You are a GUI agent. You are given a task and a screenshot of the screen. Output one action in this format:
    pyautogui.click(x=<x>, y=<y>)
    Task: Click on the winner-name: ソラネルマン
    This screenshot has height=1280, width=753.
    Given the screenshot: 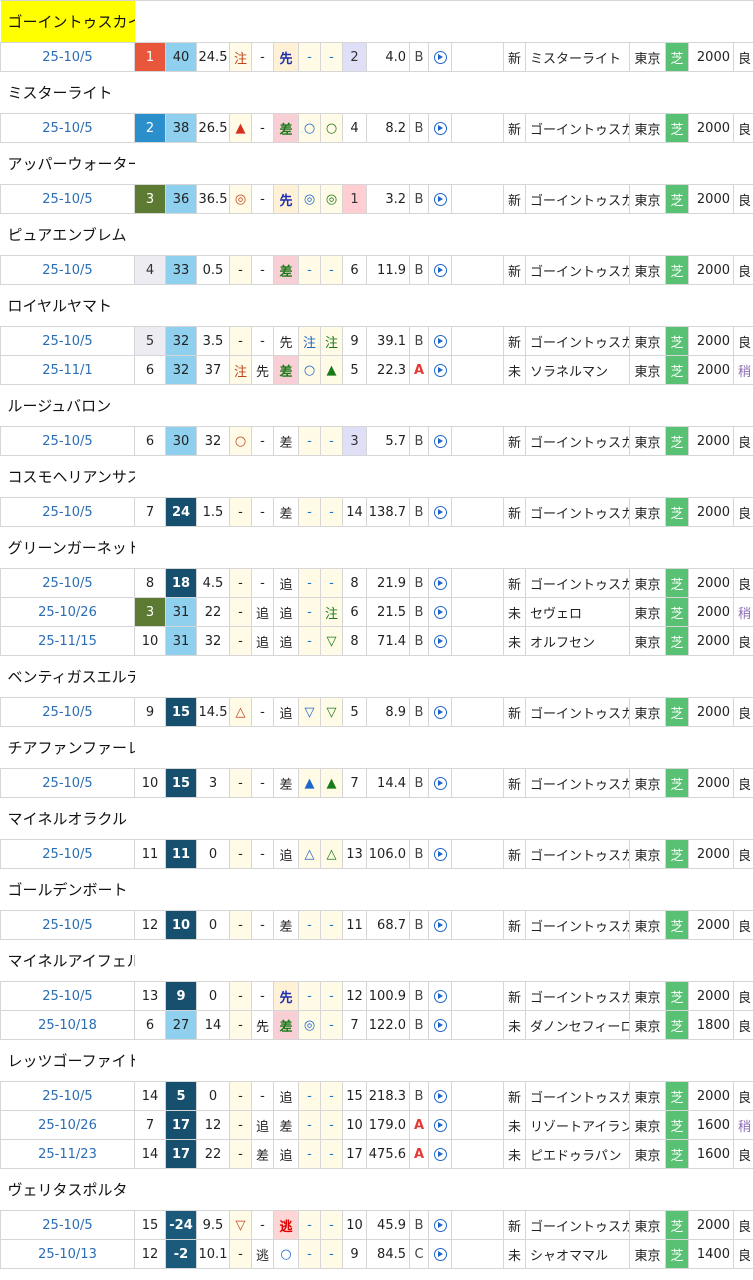 What is the action you would take?
    pyautogui.click(x=577, y=370)
    